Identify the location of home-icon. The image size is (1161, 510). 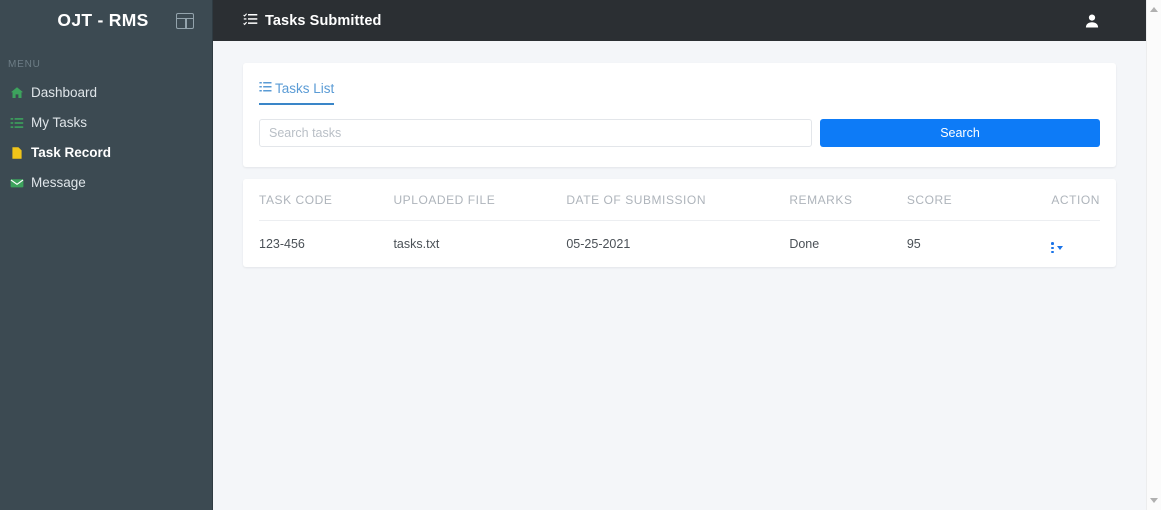
(17, 93).